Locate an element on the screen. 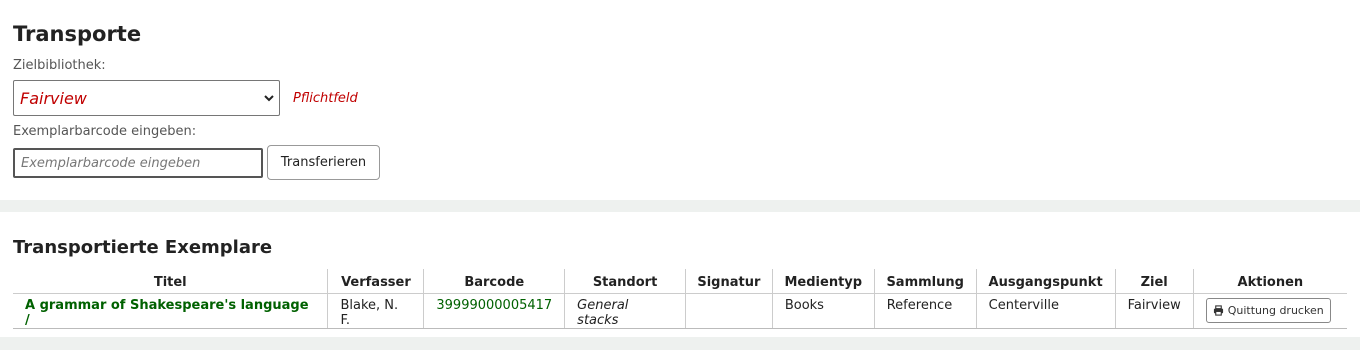 Image resolution: width=1360 pixels, height=350 pixels. required-indicator: Pflichtfeld is located at coordinates (325, 98).